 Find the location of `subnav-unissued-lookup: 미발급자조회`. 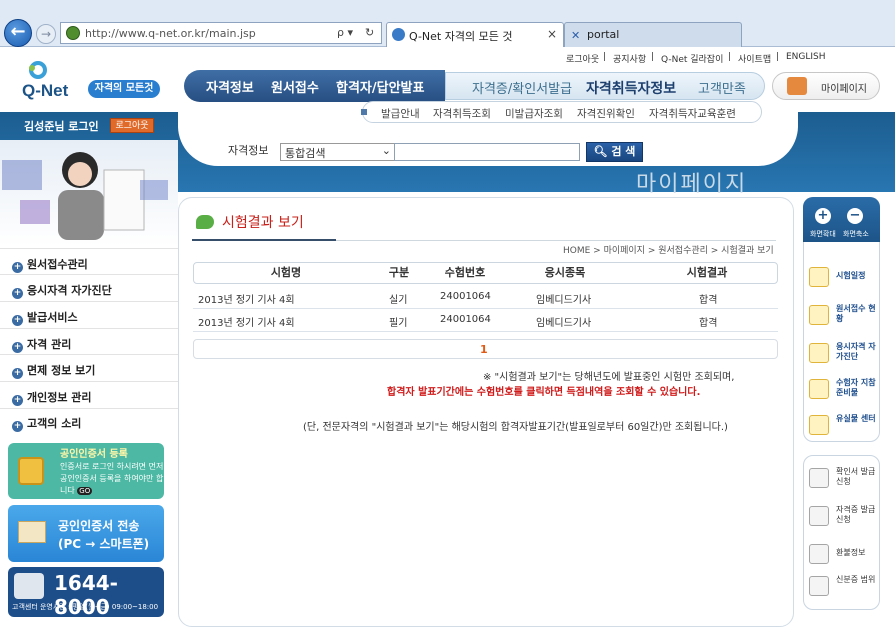

subnav-unissued-lookup: 미발급자조회 is located at coordinates (534, 113).